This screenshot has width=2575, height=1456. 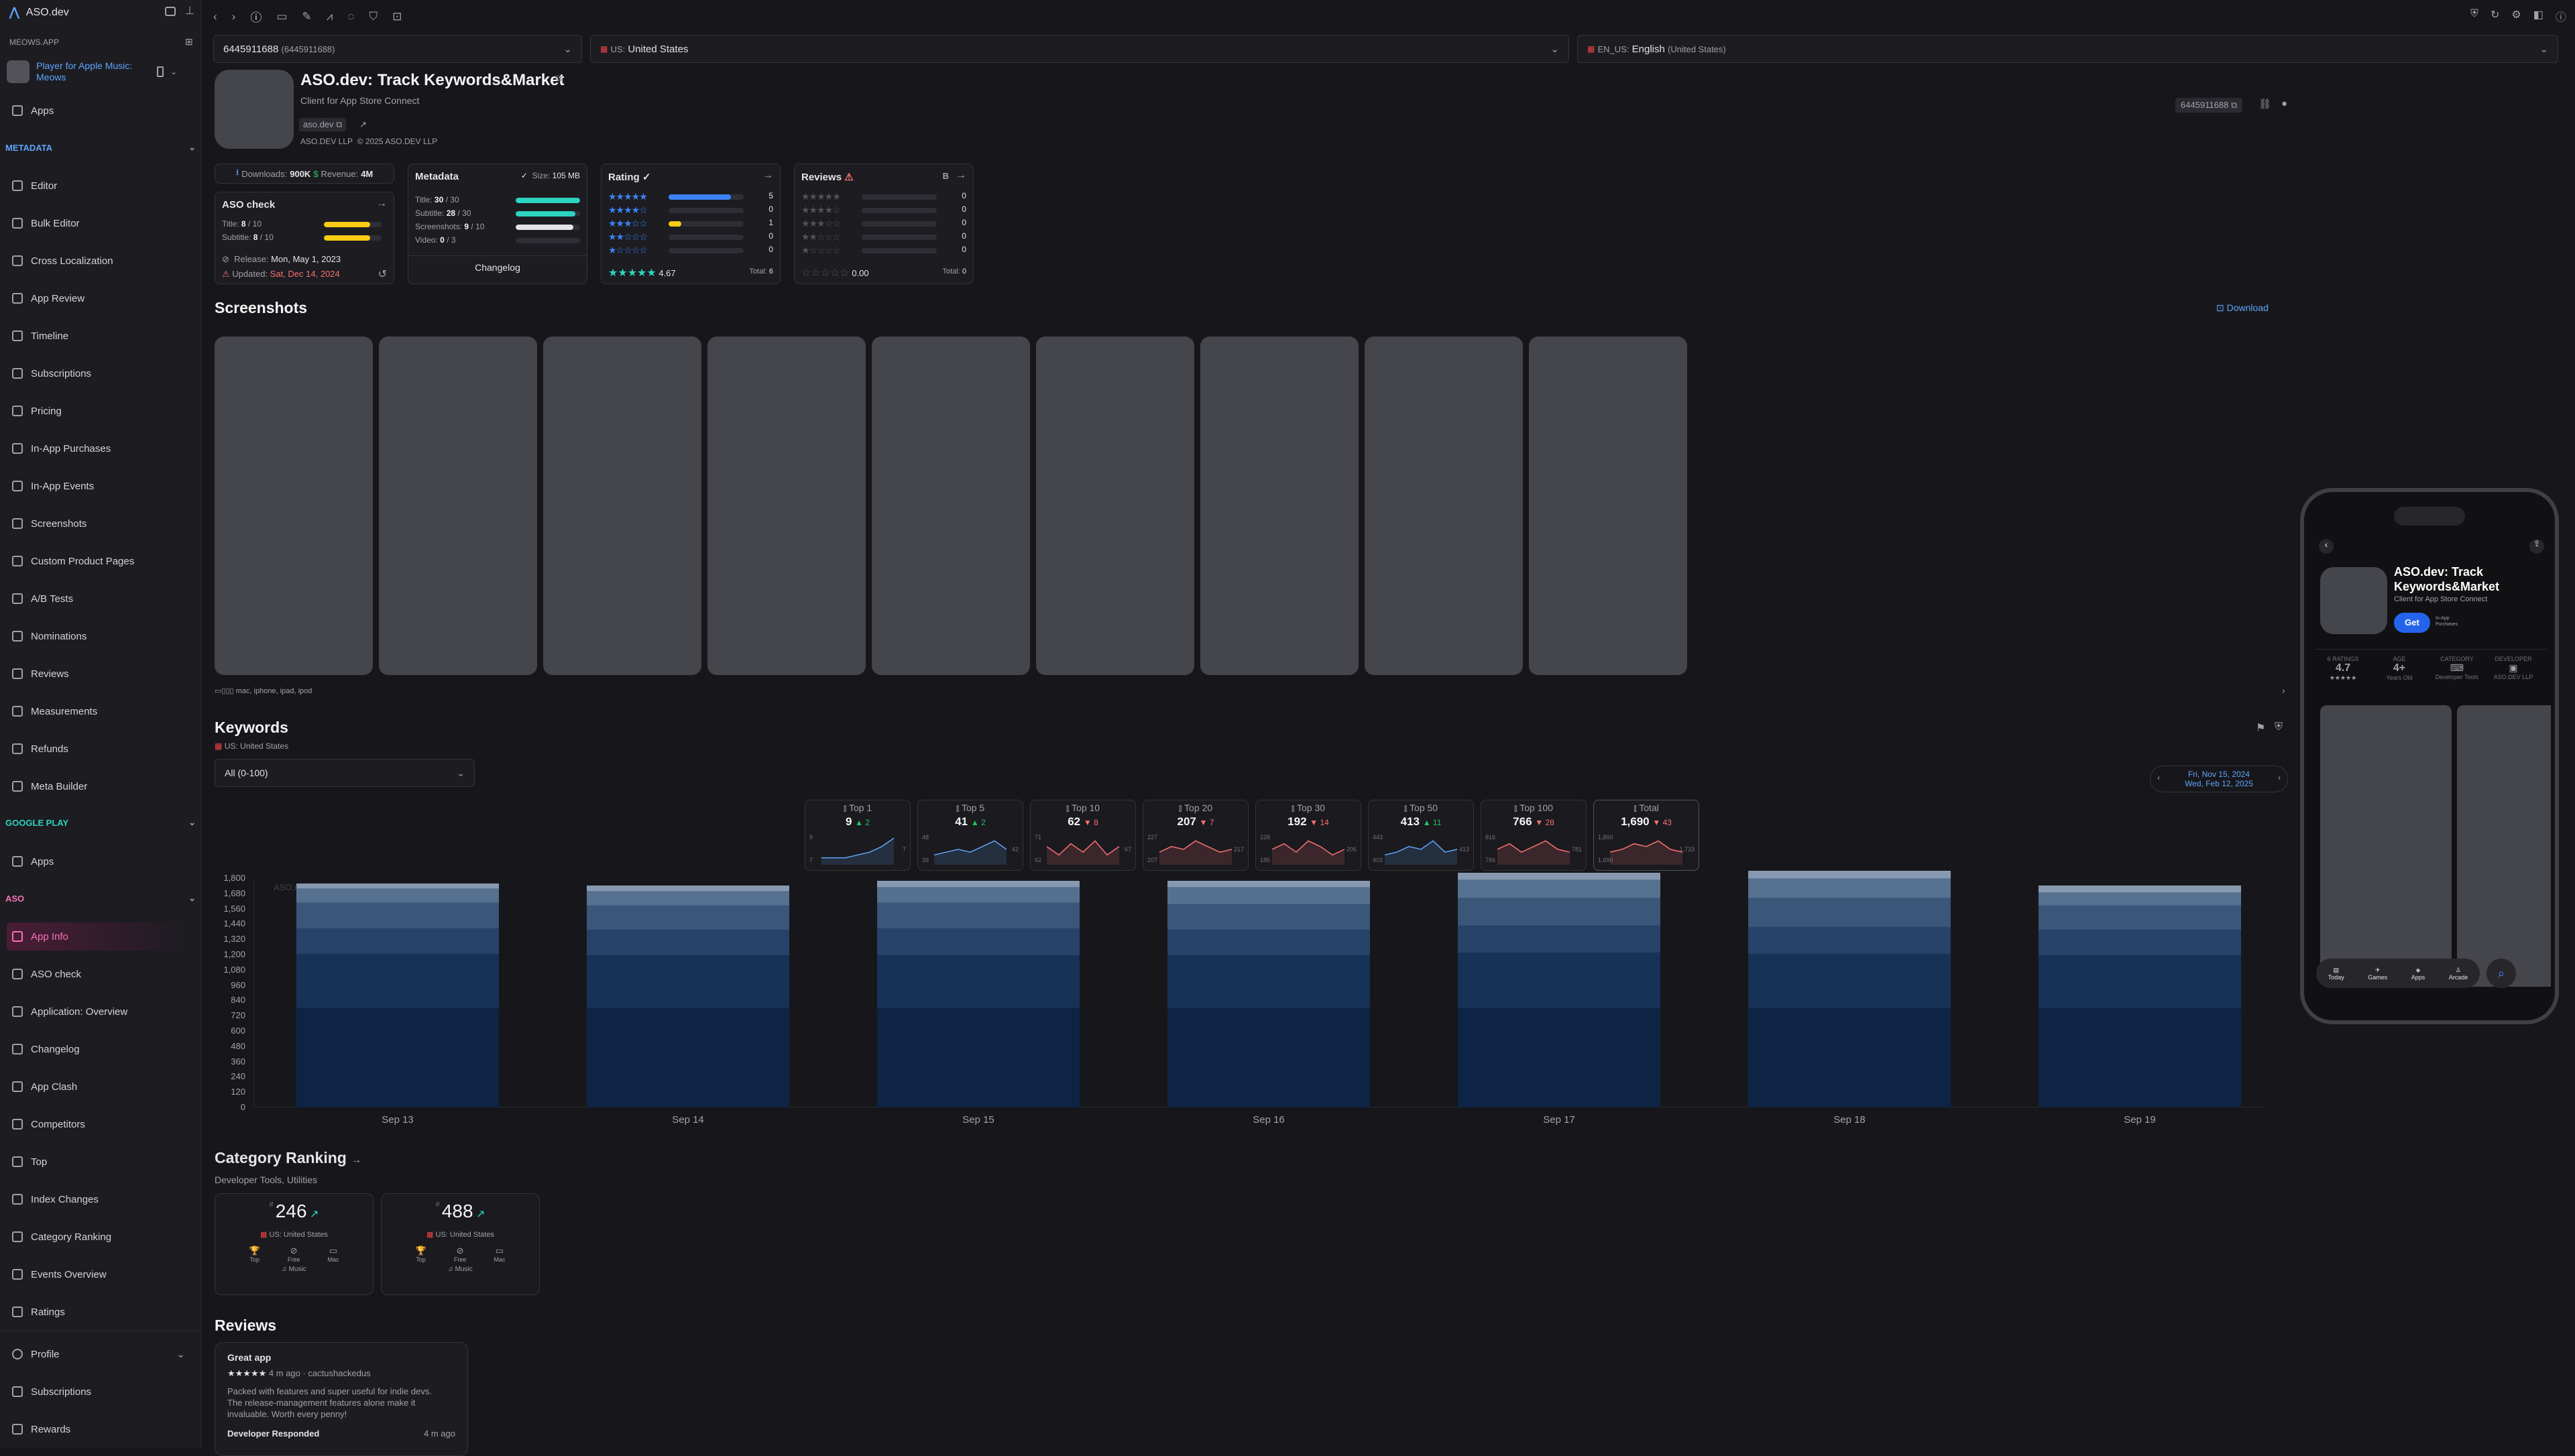 I want to click on share-icon: ⇪, so click(x=2536, y=546).